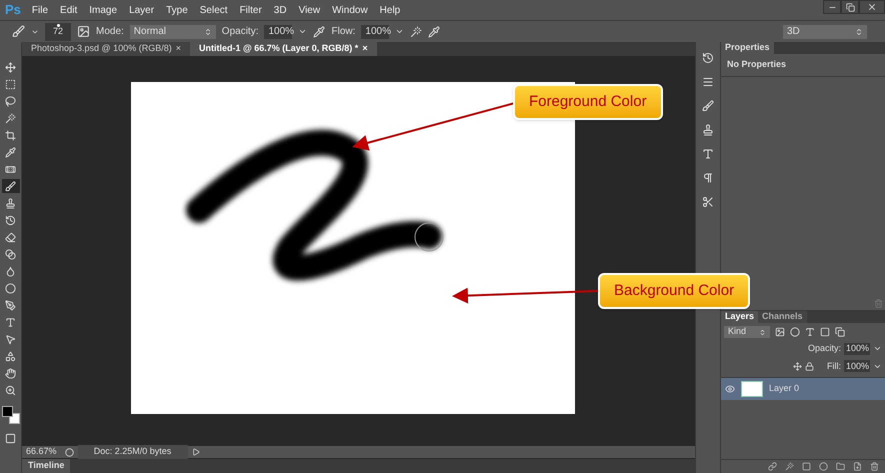 Image resolution: width=885 pixels, height=473 pixels. Describe the element at coordinates (110, 32) in the screenshot. I see `mode-label: Mode:` at that location.